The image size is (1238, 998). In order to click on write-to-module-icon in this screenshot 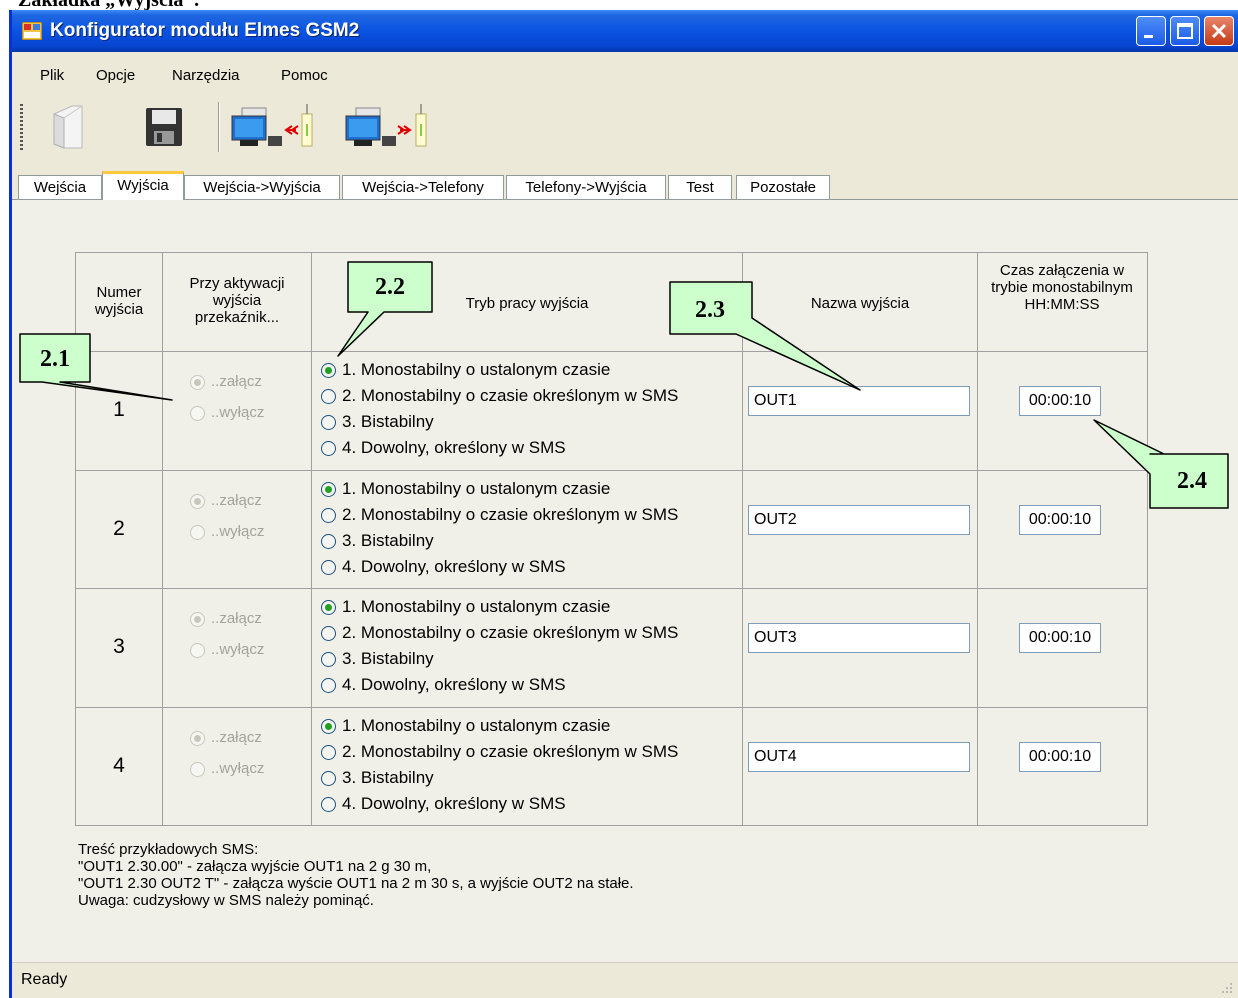, I will do `click(388, 127)`.